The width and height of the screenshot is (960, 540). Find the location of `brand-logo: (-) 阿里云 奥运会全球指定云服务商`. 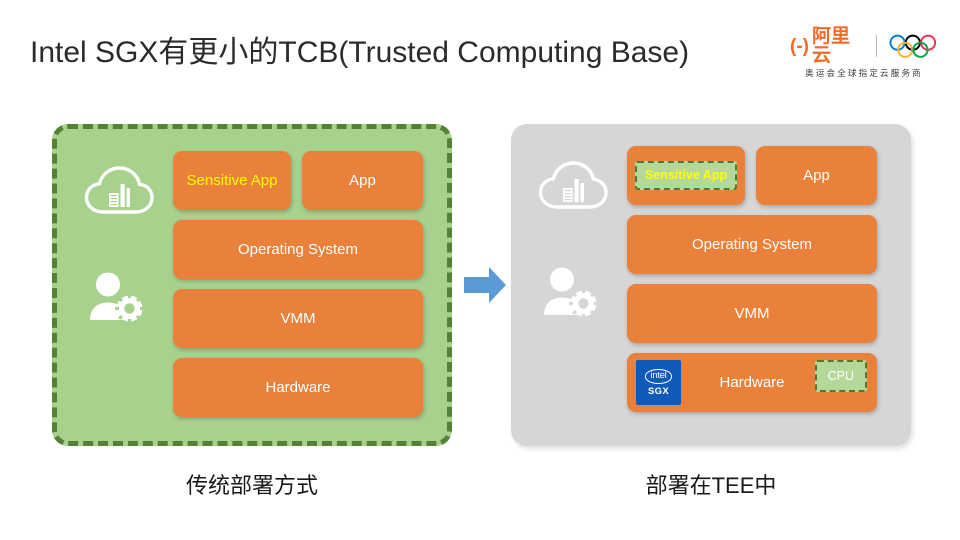

brand-logo: (-) 阿里云 奥运会全球指定云服务商 is located at coordinates (864, 56).